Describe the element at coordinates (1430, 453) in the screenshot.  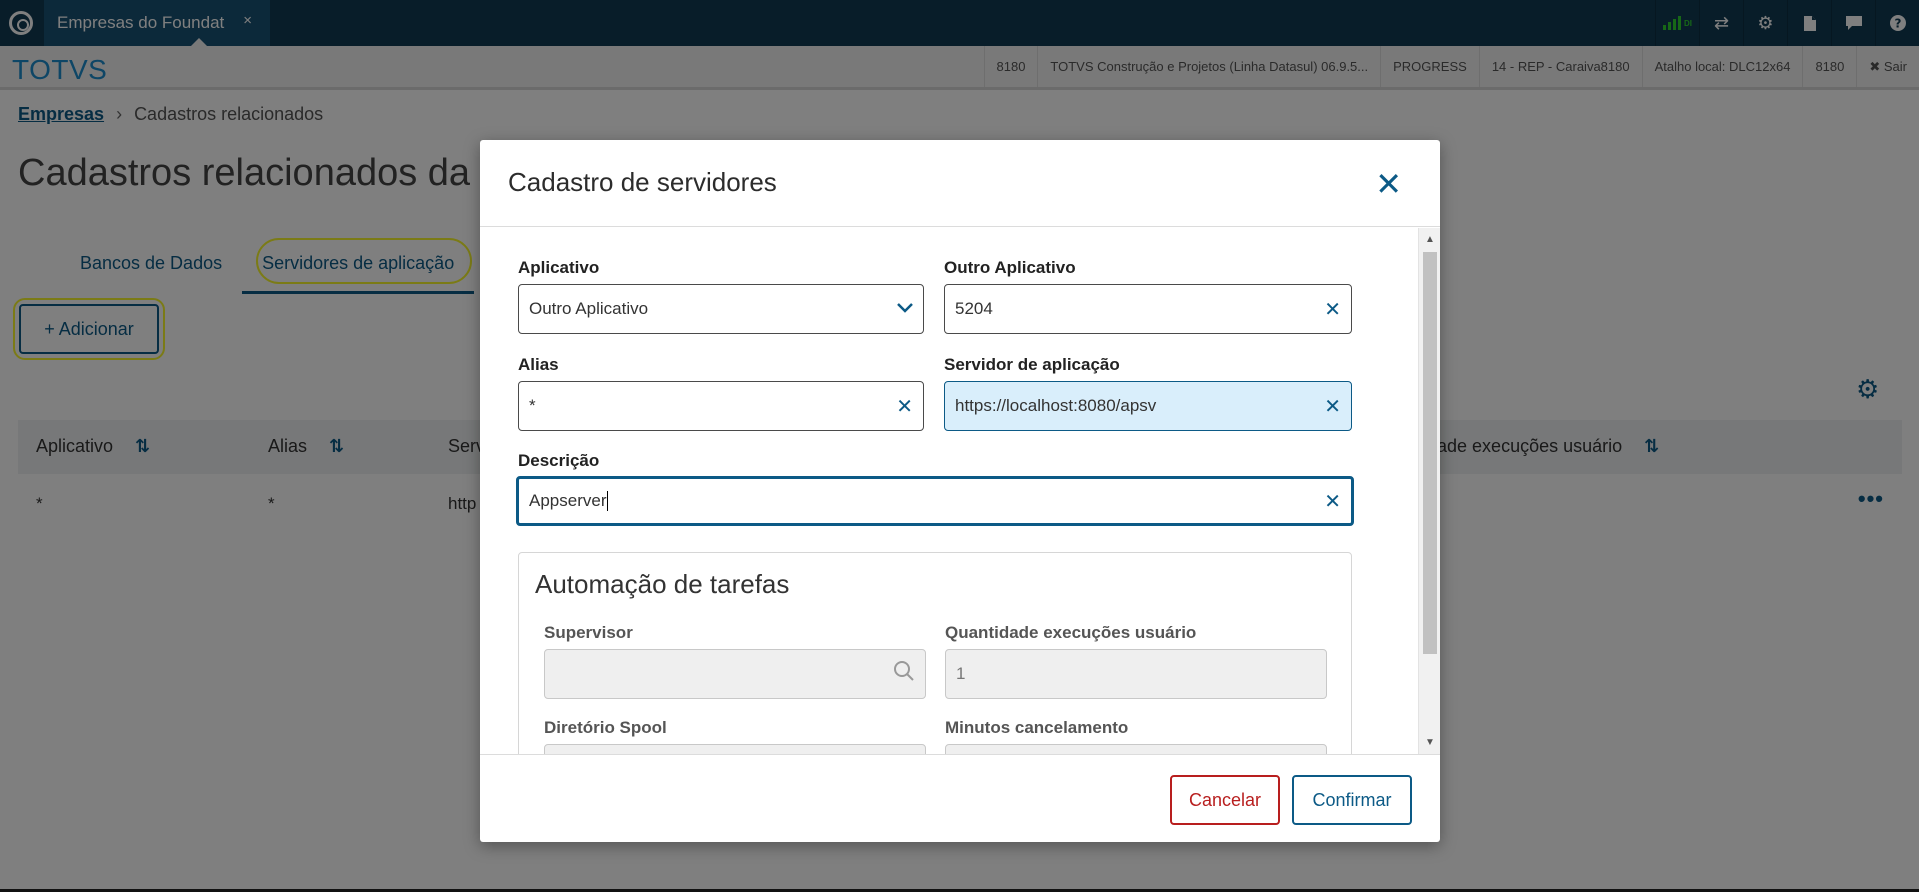
I see `scroll-thumb` at that location.